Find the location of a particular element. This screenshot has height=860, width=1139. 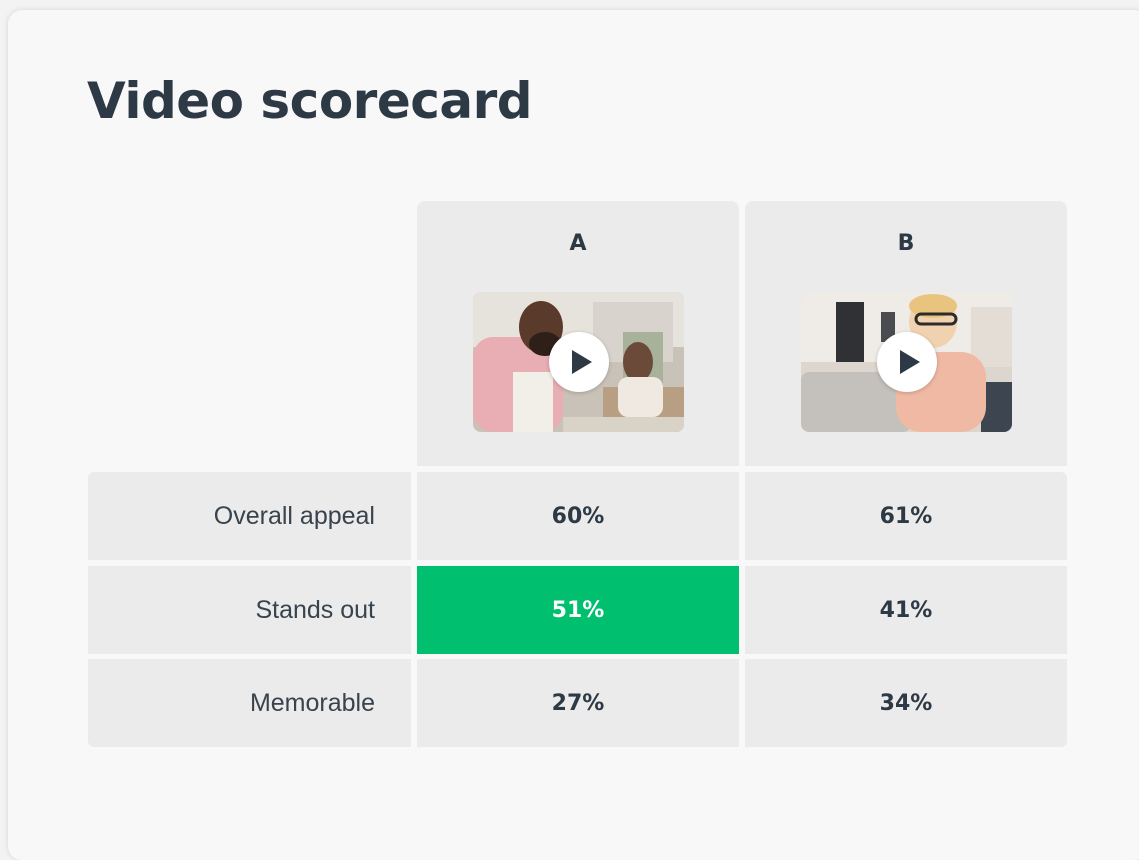

play-button-a is located at coordinates (578, 362).